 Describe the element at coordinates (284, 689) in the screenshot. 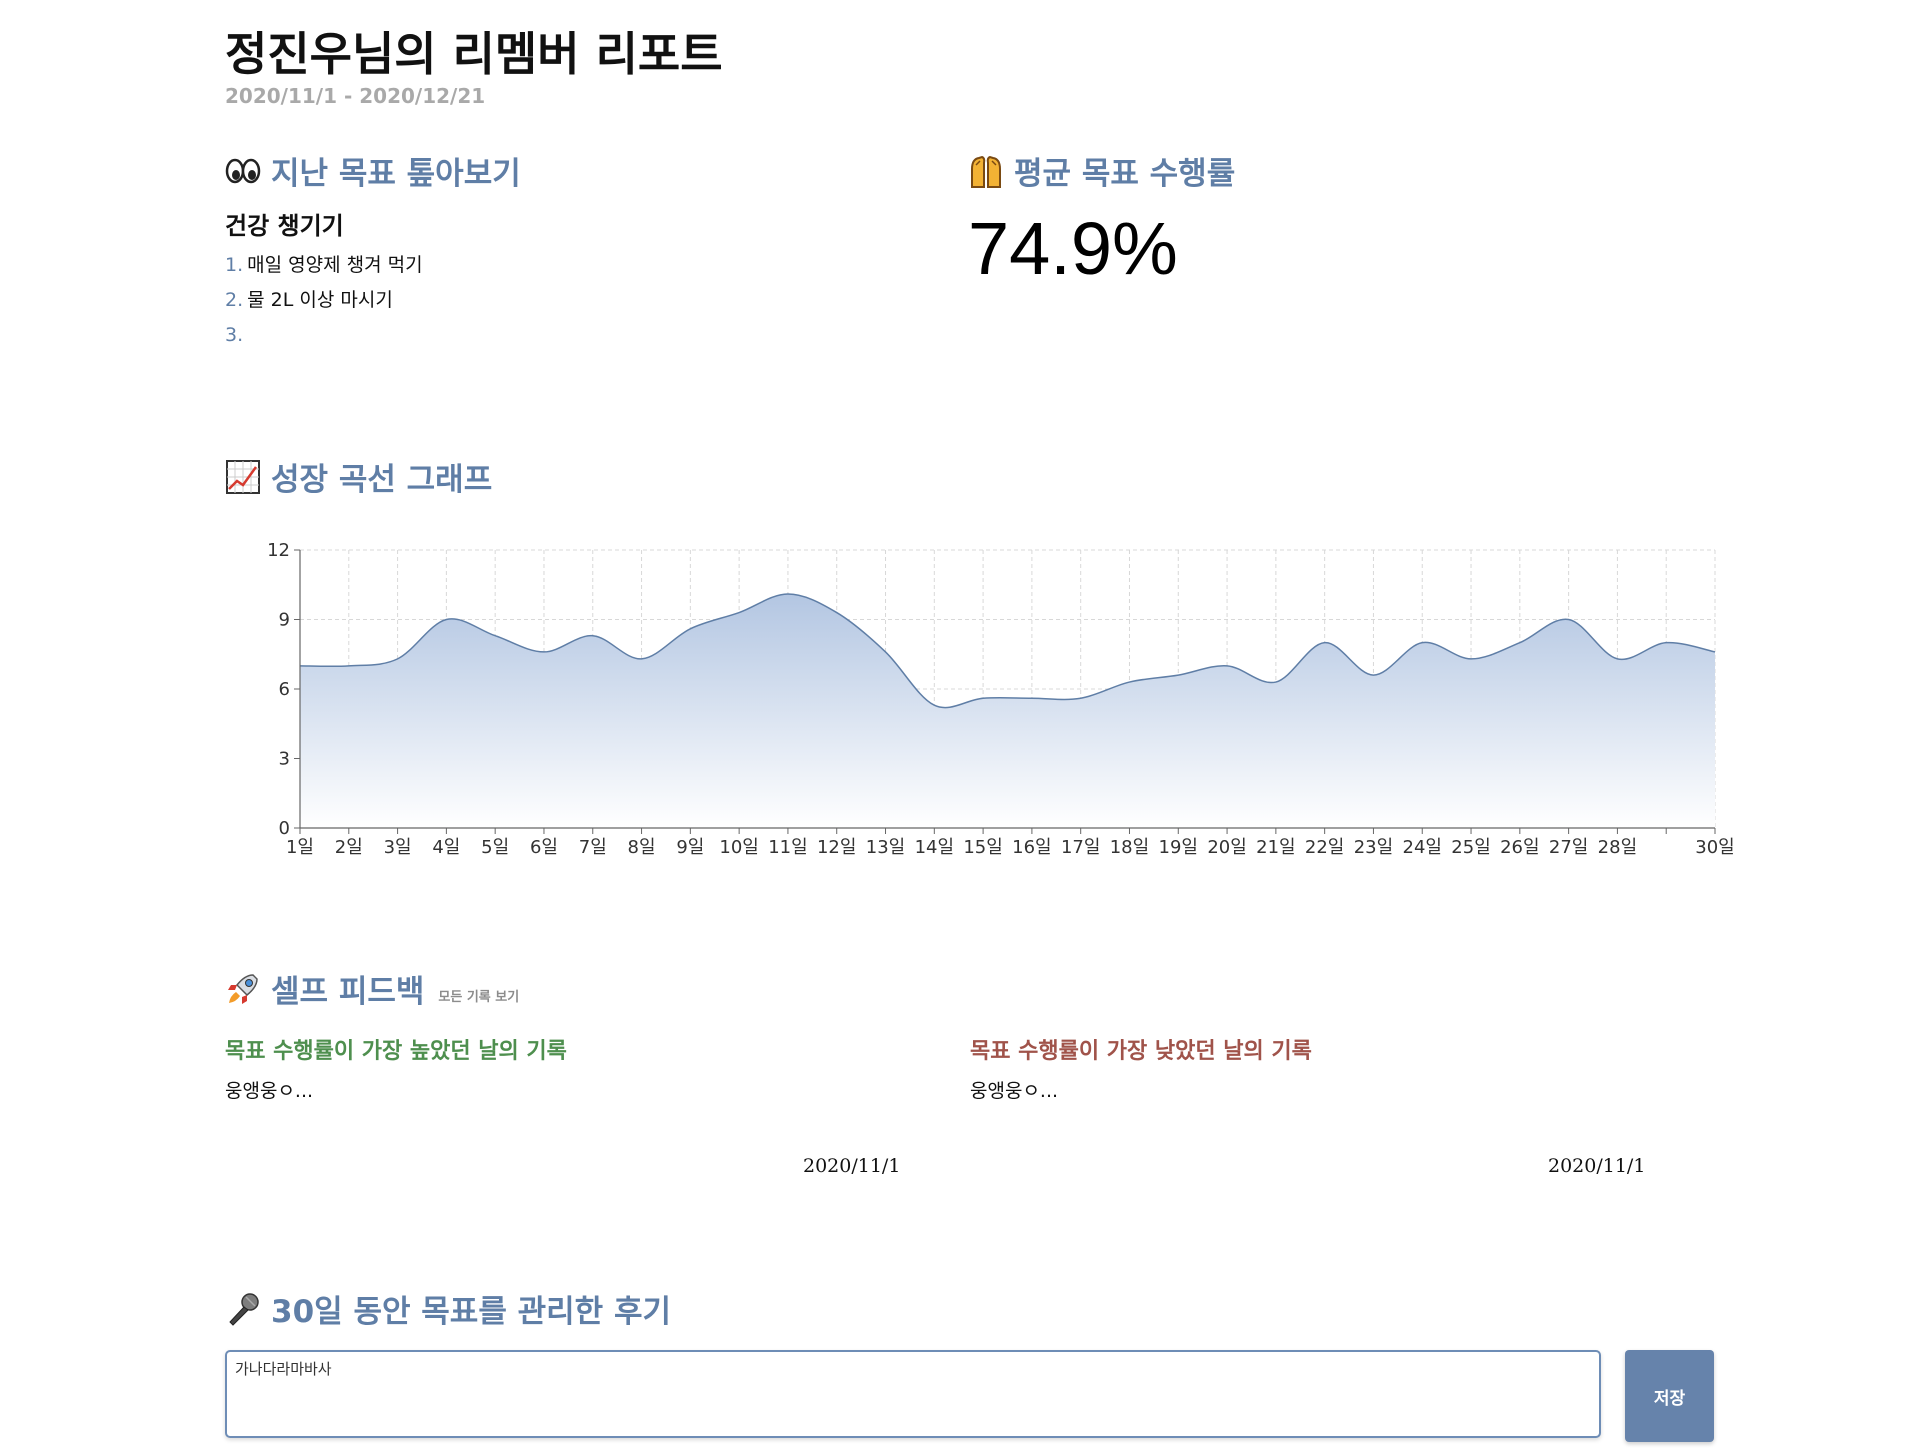

I see `y-tick-label: 6` at that location.